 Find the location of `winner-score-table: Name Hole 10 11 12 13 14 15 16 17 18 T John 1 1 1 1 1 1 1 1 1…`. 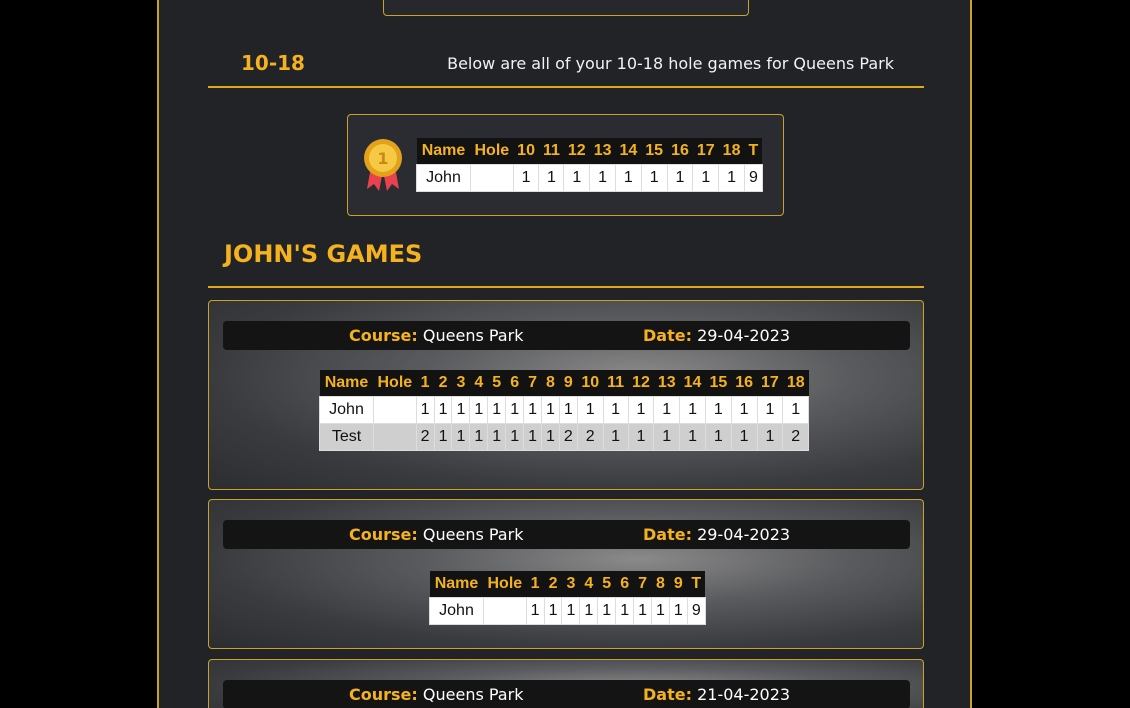

winner-score-table: Name Hole 10 11 12 13 14 15 16 17 18 T John 1 1 1 1 1 1 1 1 1… is located at coordinates (589, 165).